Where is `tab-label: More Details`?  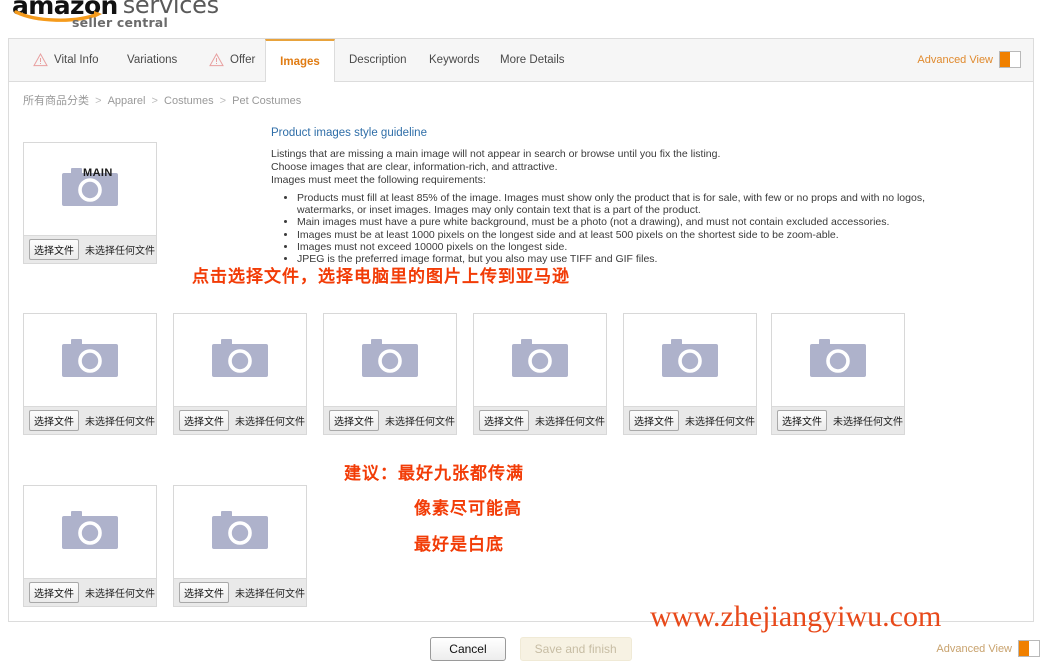 tab-label: More Details is located at coordinates (532, 60).